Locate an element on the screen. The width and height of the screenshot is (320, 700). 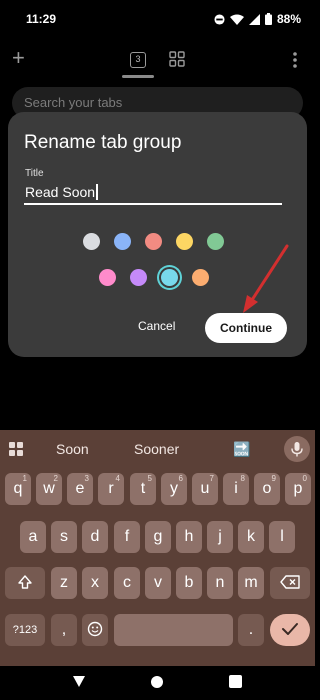
key-n: n is located at coordinates (220, 583).